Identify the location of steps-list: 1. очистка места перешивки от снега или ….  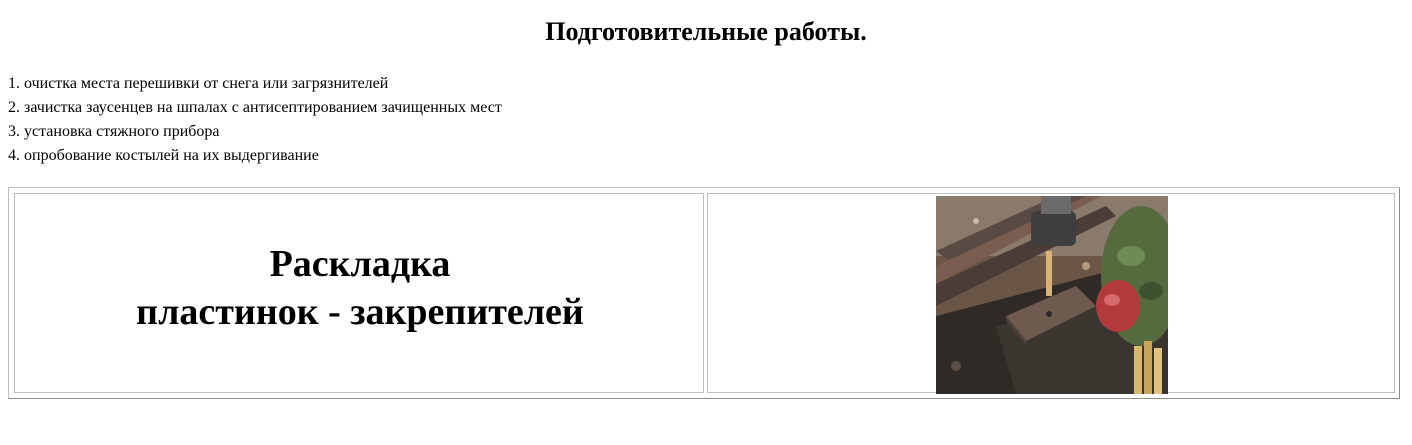
(255, 120).